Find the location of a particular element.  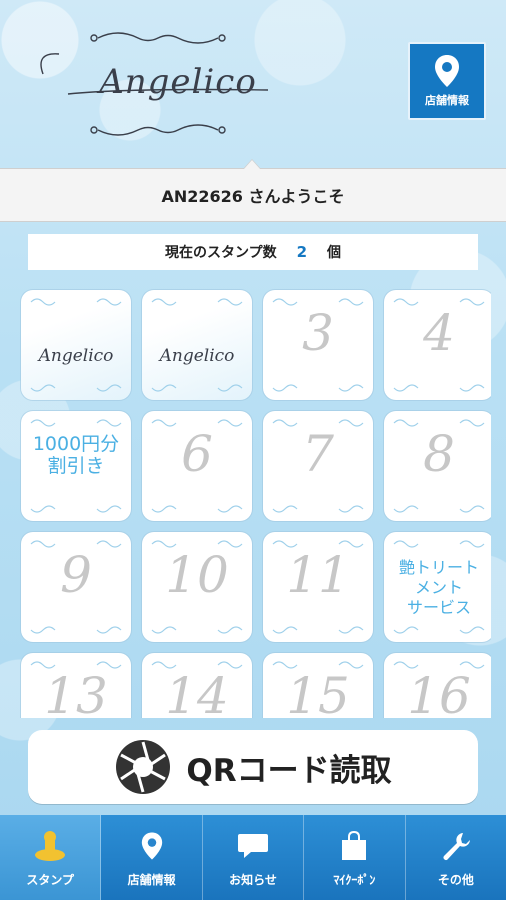

shopping-bag-icon is located at coordinates (354, 846).